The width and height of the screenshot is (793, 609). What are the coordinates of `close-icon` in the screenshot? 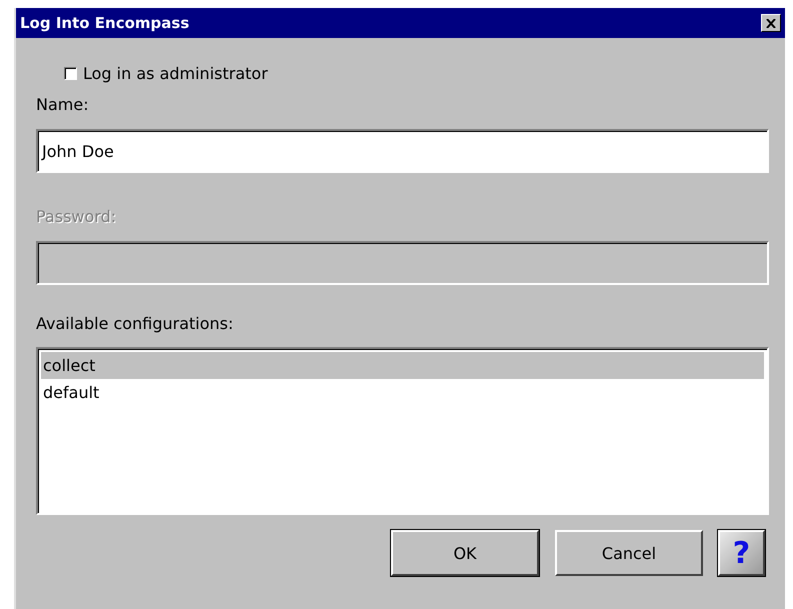 It's located at (771, 23).